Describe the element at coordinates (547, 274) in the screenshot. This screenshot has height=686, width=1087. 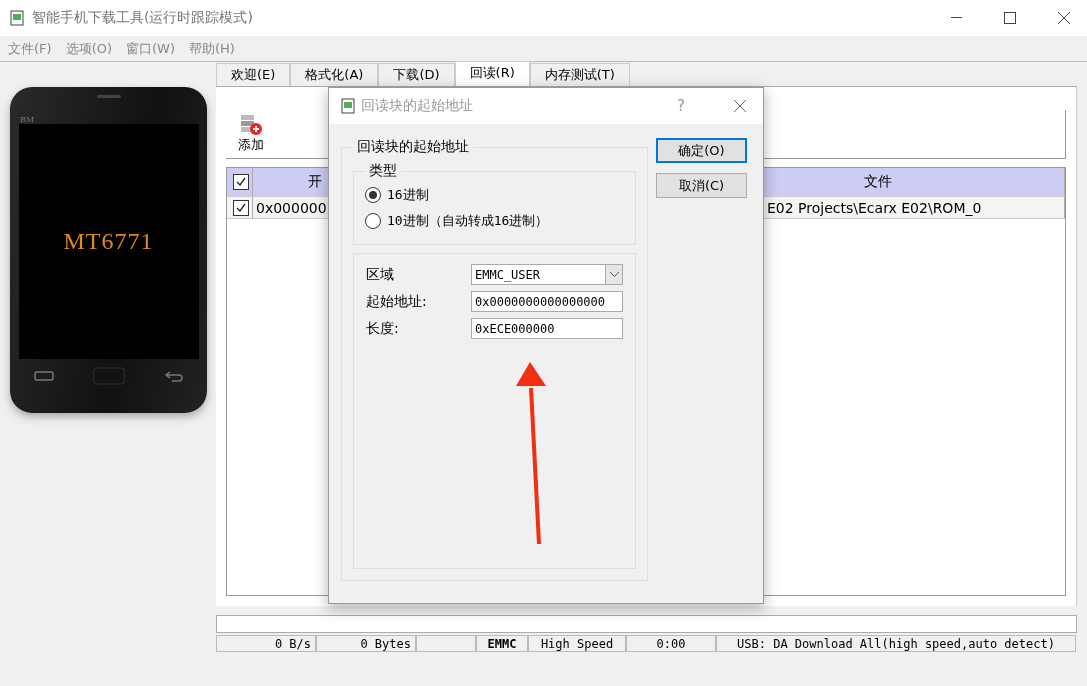
I see `region-dropdown: EMMC_USER` at that location.